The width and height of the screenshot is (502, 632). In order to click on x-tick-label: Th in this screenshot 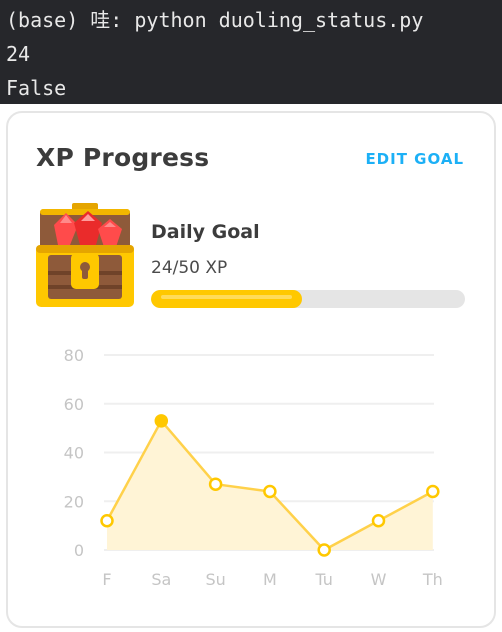, I will do `click(432, 579)`.